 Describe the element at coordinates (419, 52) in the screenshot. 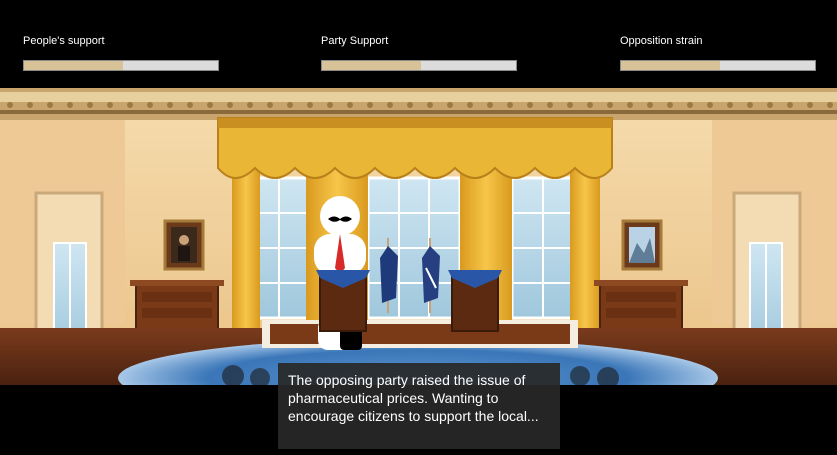

I see `party-support-meter: Party Support` at that location.